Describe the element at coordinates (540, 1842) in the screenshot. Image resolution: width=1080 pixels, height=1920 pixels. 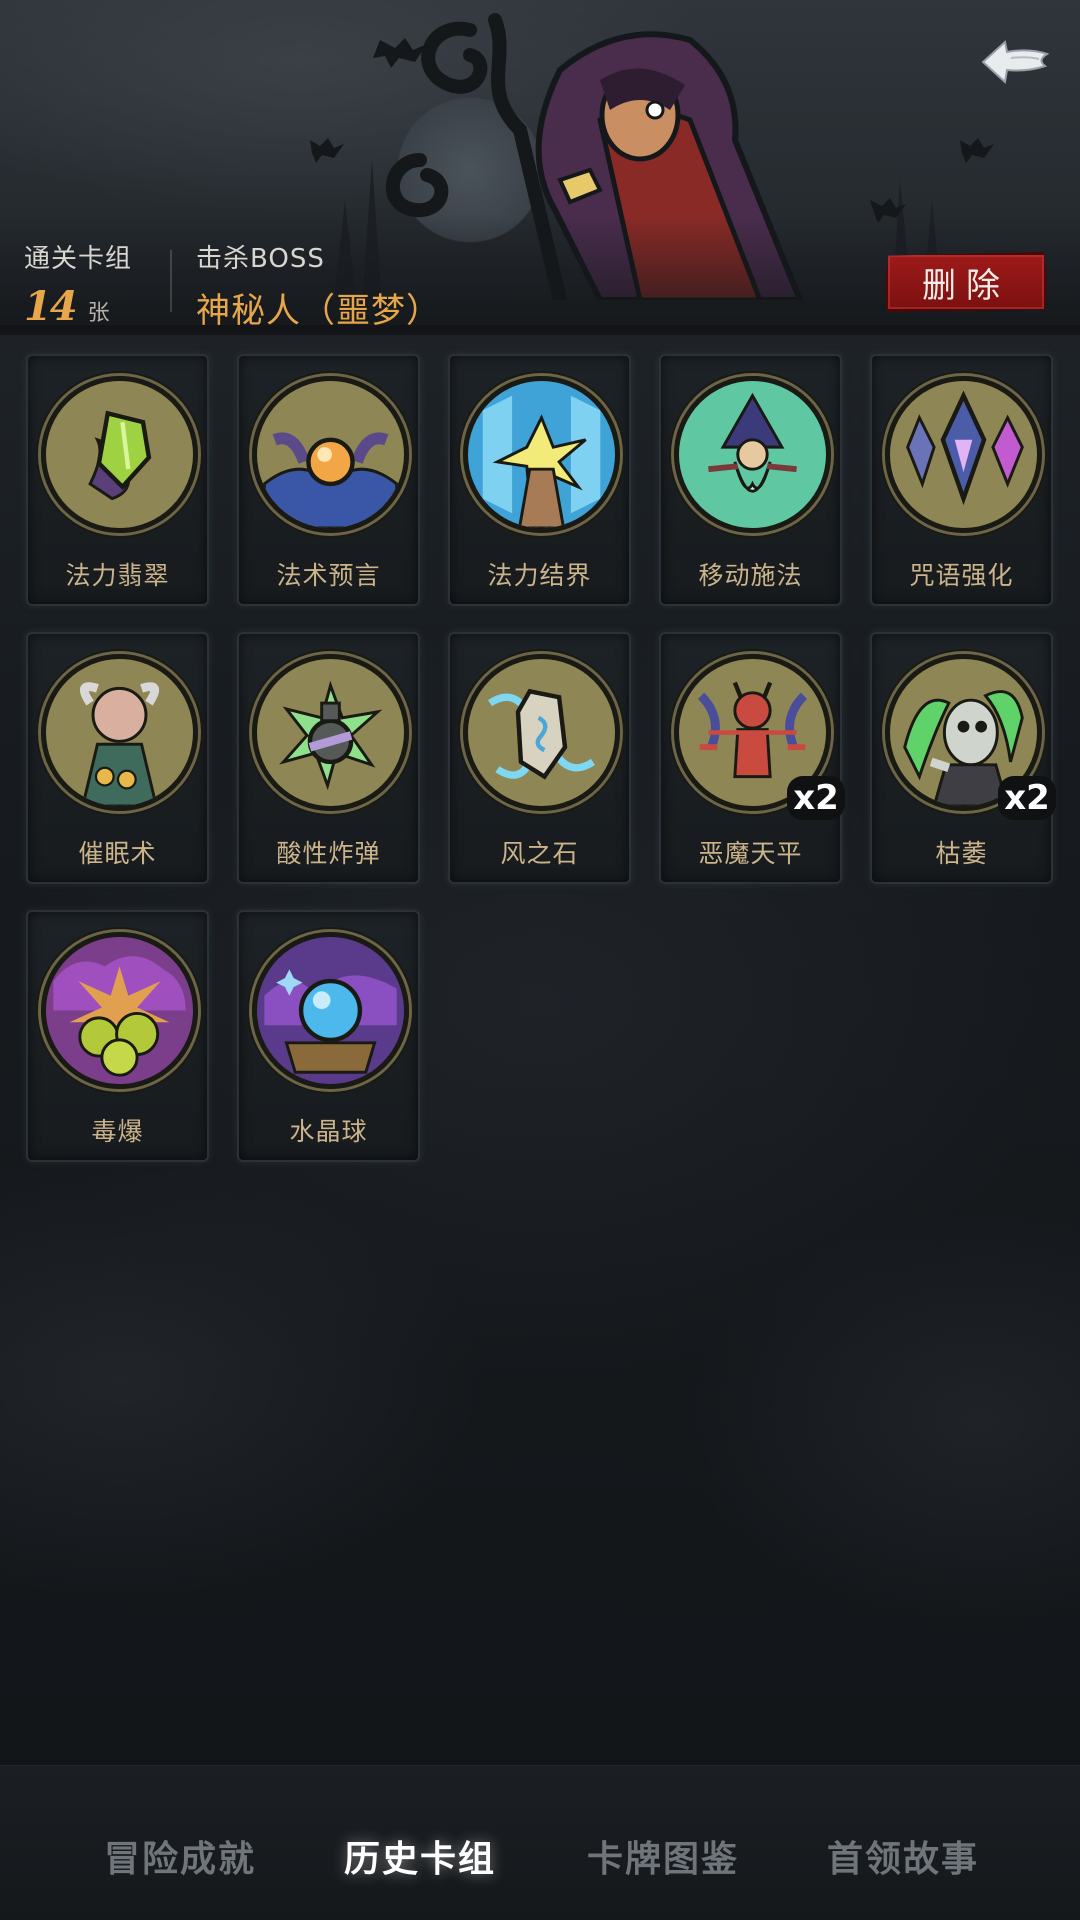
I see `bottom-tab-bar: 冒险成就 历史卡组 卡牌图鉴 首领故事` at that location.